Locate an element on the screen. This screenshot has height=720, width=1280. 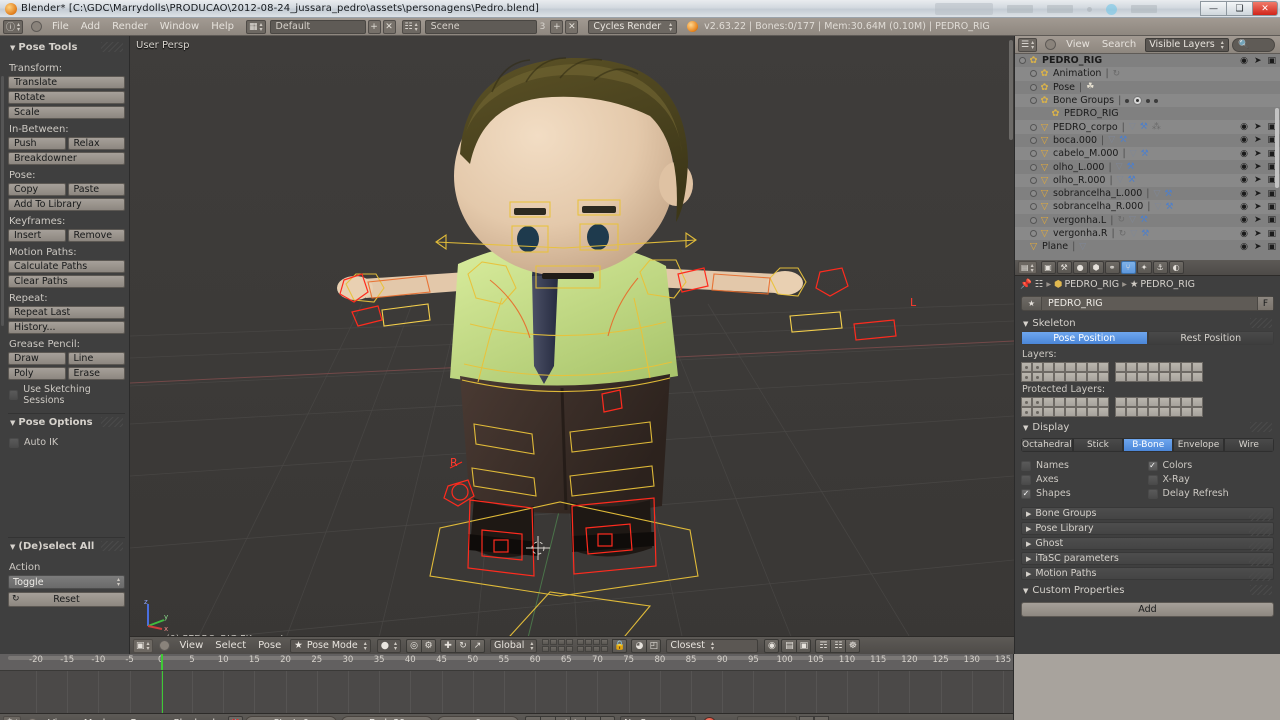
action-icon-icons: ↻ is located at coordinates (1117, 74).